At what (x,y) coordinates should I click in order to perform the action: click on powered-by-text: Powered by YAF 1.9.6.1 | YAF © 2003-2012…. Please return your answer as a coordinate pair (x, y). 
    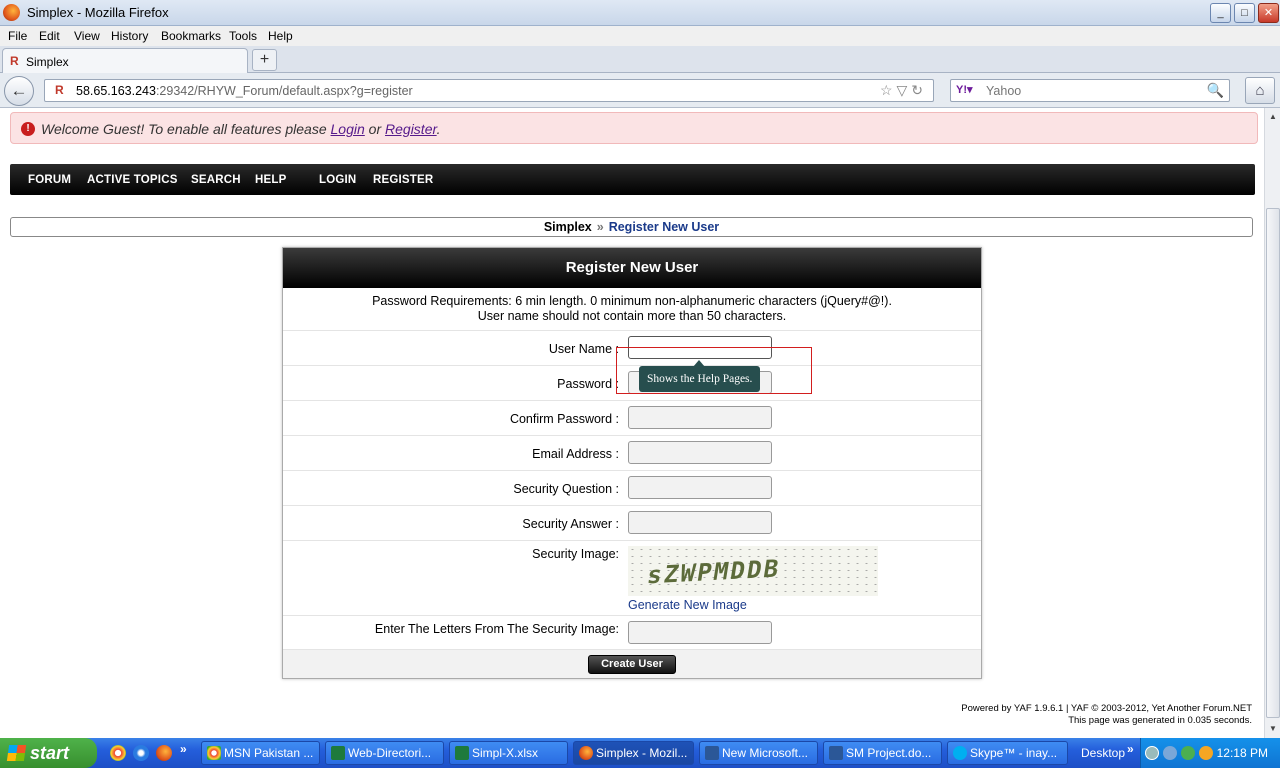
    Looking at the image, I should click on (1106, 708).